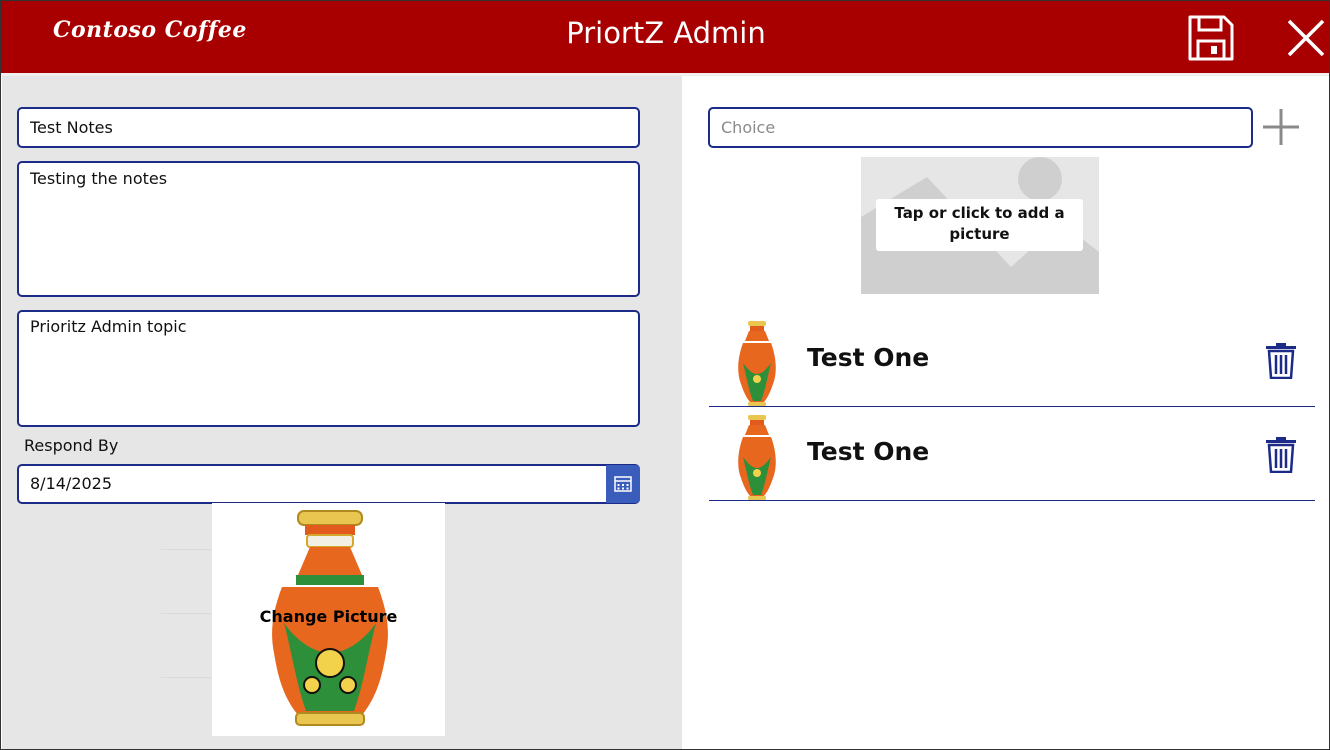  What do you see at coordinates (328, 127) in the screenshot?
I see `title-field: Test Notes` at bounding box center [328, 127].